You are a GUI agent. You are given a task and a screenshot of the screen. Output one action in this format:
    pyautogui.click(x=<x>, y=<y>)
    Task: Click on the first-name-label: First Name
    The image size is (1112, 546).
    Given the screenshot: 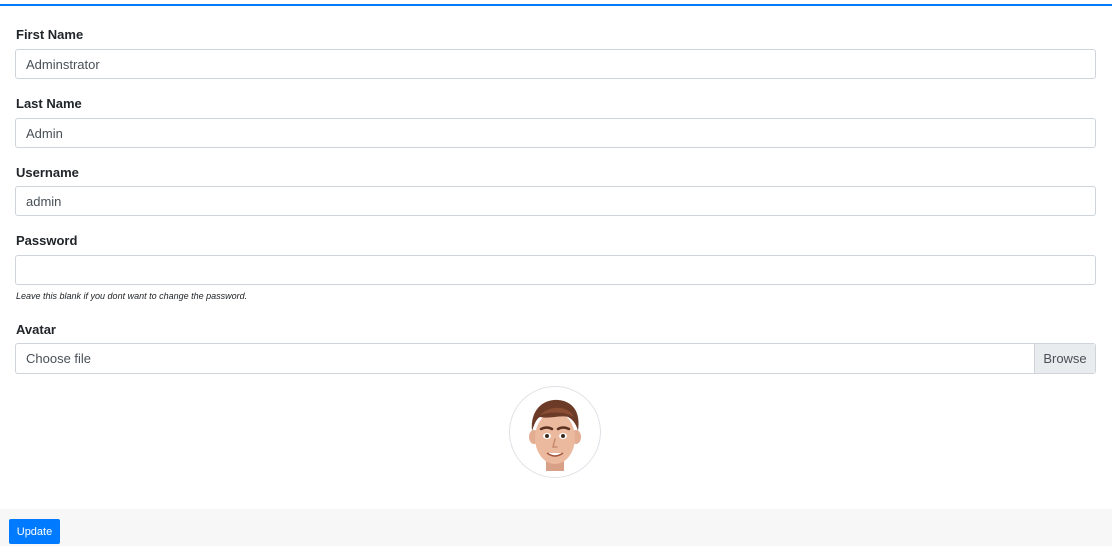 What is the action you would take?
    pyautogui.click(x=50, y=34)
    